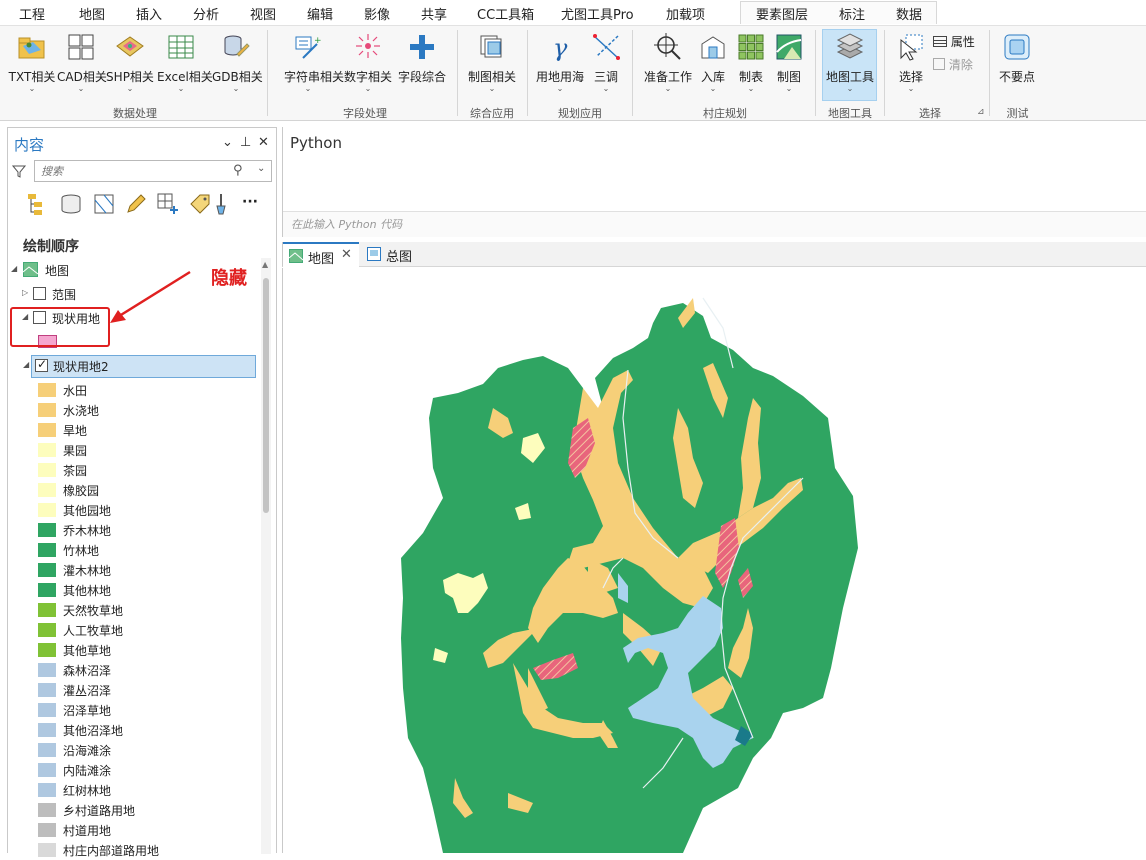 This screenshot has height=860, width=1146. What do you see at coordinates (245, 142) in the screenshot?
I see `pin-icon: ⊥` at bounding box center [245, 142].